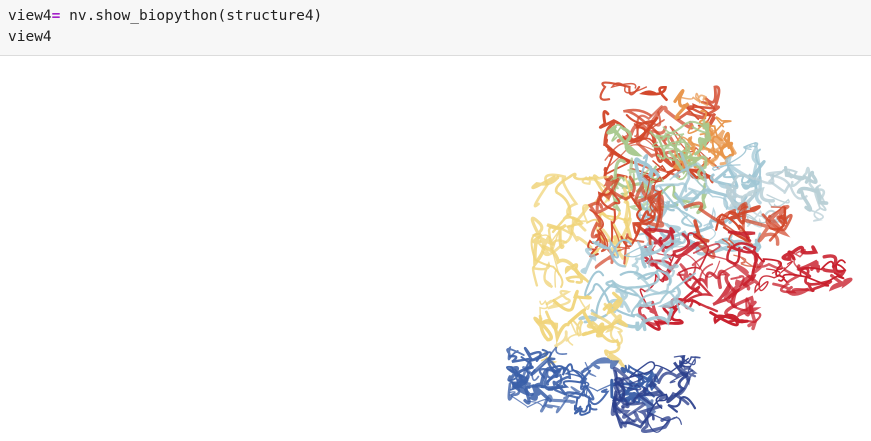  I want to click on code-call: nv.show_biopython(structure4), so click(191, 16).